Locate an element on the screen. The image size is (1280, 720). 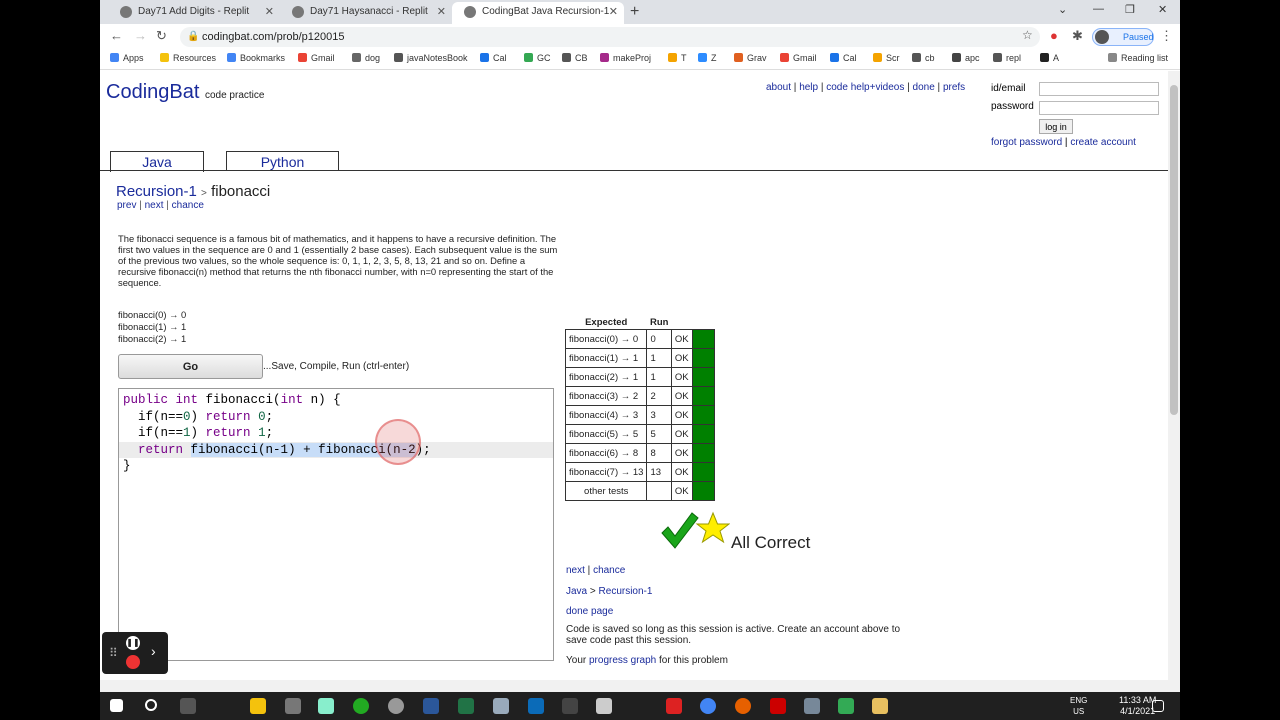
extension-icon: ● is located at coordinates (1054, 35).